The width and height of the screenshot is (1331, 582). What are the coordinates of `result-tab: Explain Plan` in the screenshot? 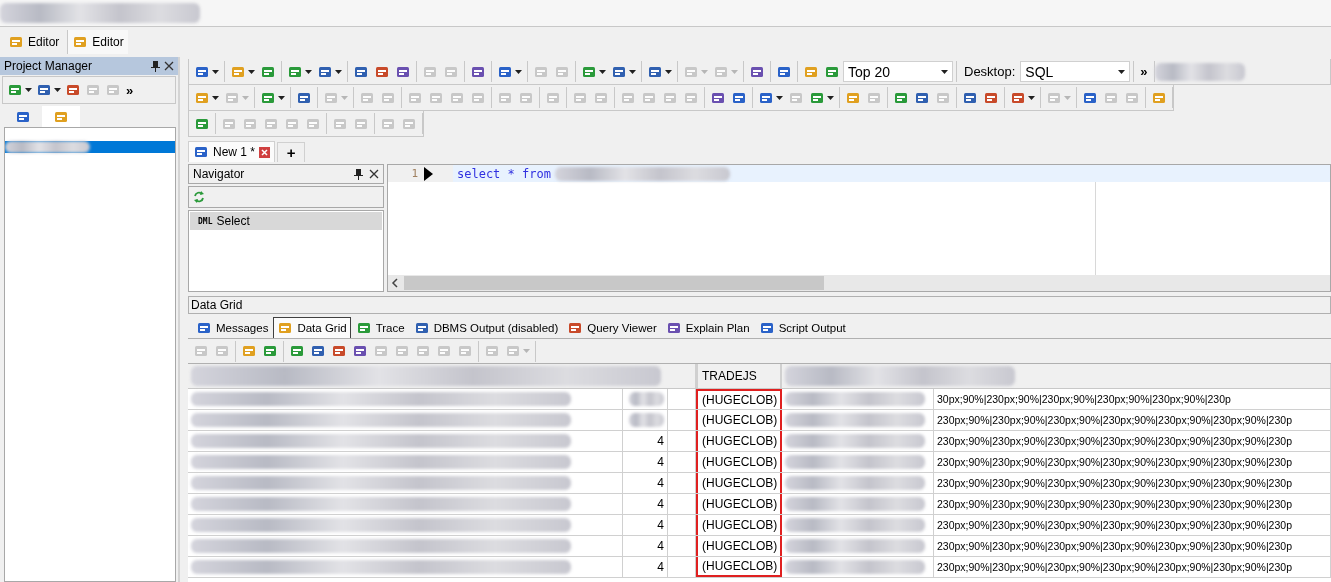 It's located at (707, 327).